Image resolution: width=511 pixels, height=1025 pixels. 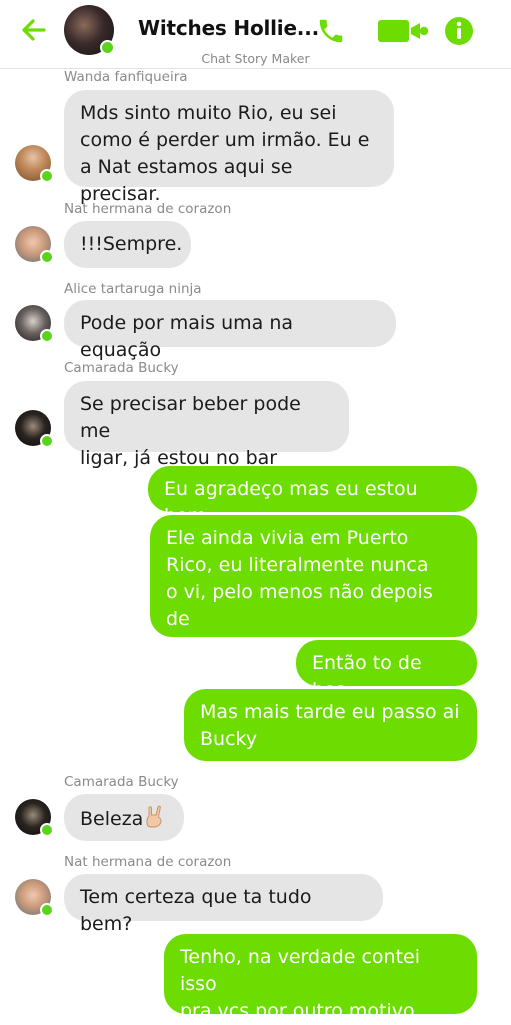 I want to click on message-line: Se precisar beber pode me, so click(x=190, y=417).